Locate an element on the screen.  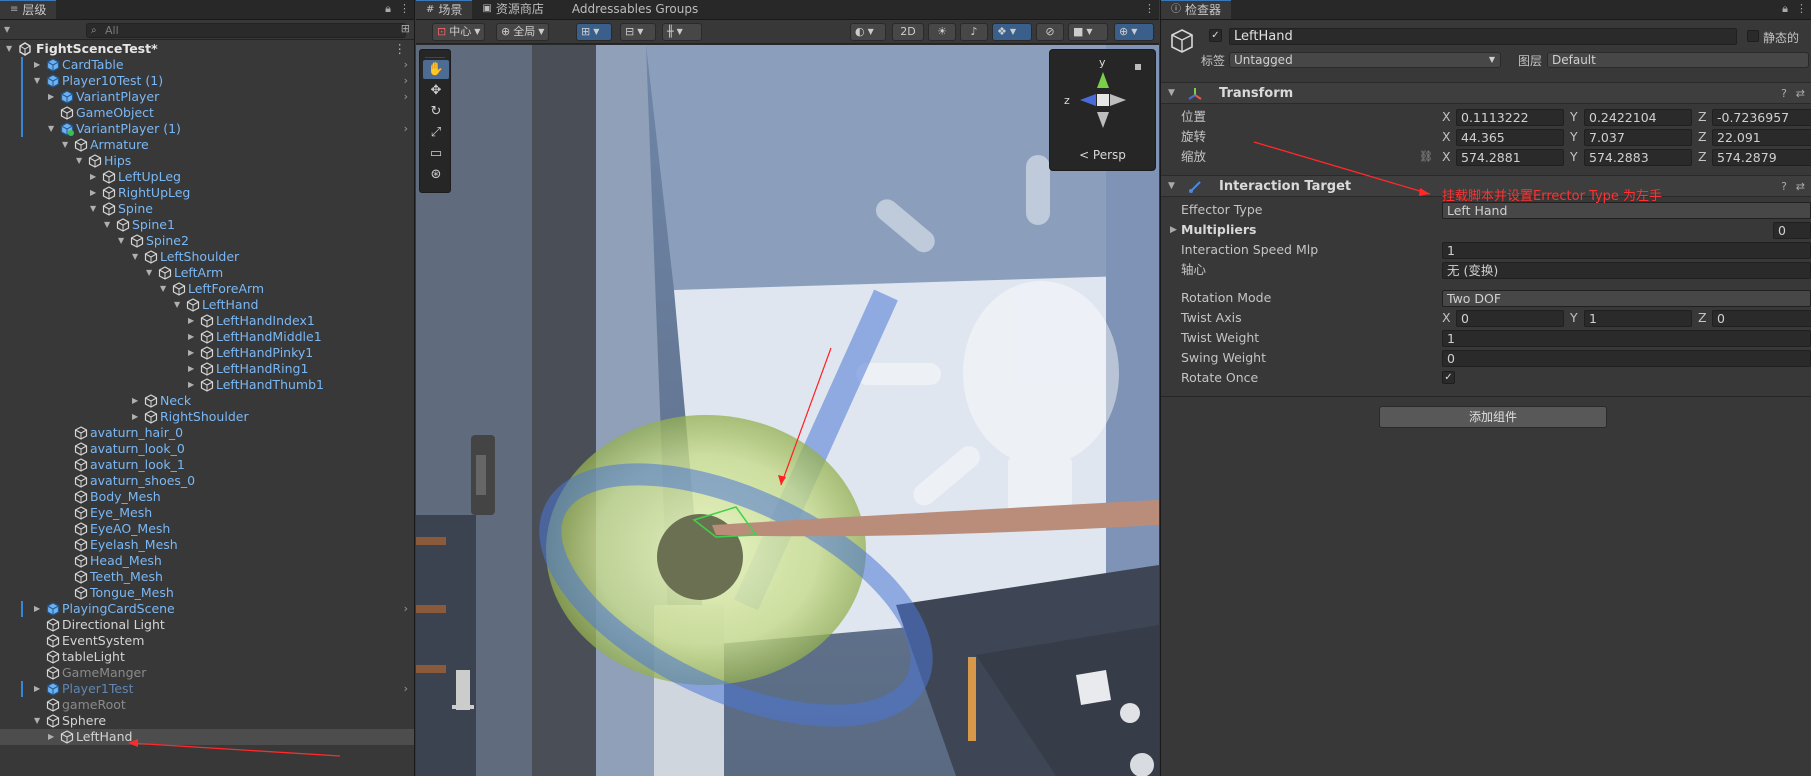
hierarchy-row: ▼ Sphere is located at coordinates (207, 721).